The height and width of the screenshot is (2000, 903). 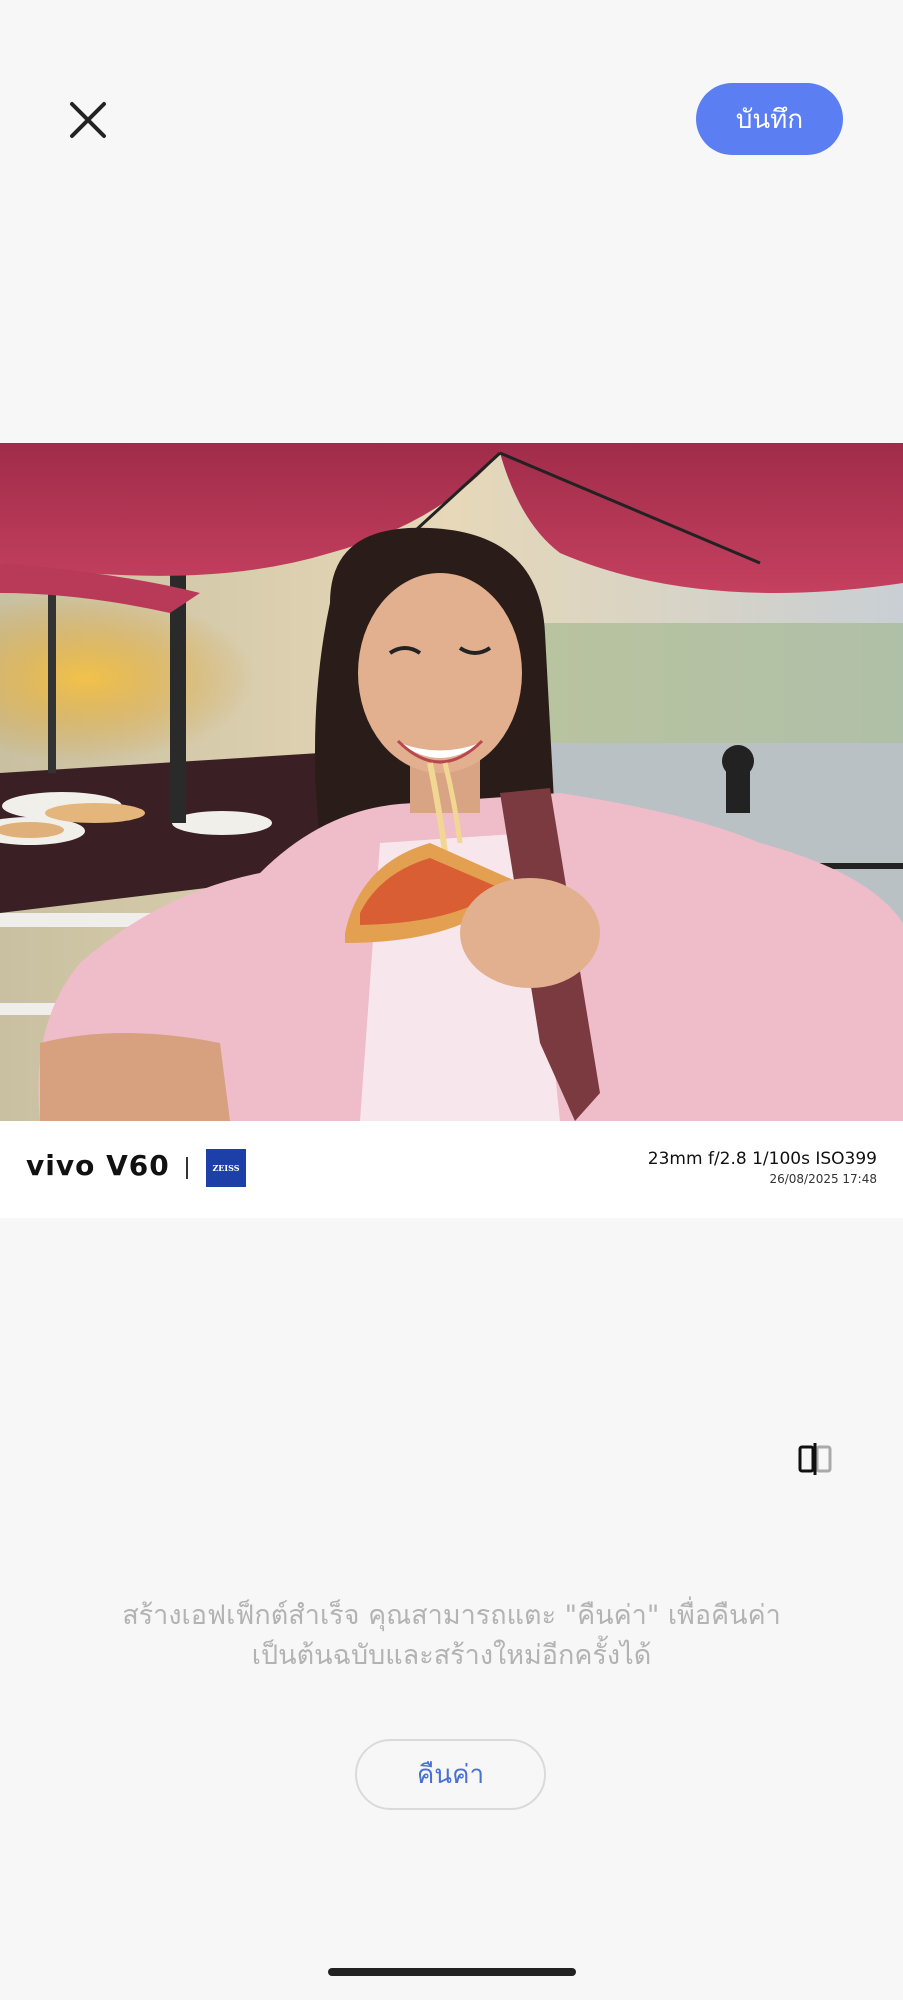 What do you see at coordinates (450, 1774) in the screenshot?
I see `reset-button: คืนค่า` at bounding box center [450, 1774].